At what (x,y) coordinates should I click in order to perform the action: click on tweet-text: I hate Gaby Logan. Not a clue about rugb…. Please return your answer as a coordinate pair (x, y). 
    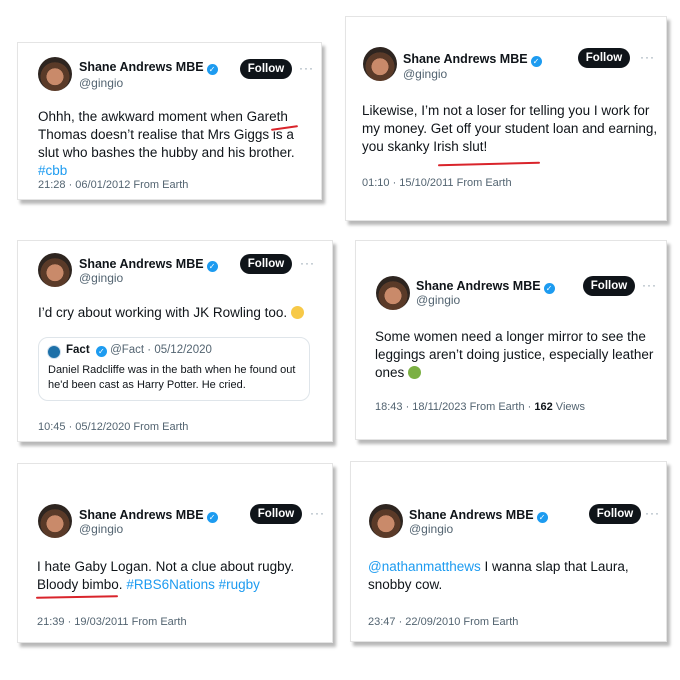
    Looking at the image, I should click on (179, 576).